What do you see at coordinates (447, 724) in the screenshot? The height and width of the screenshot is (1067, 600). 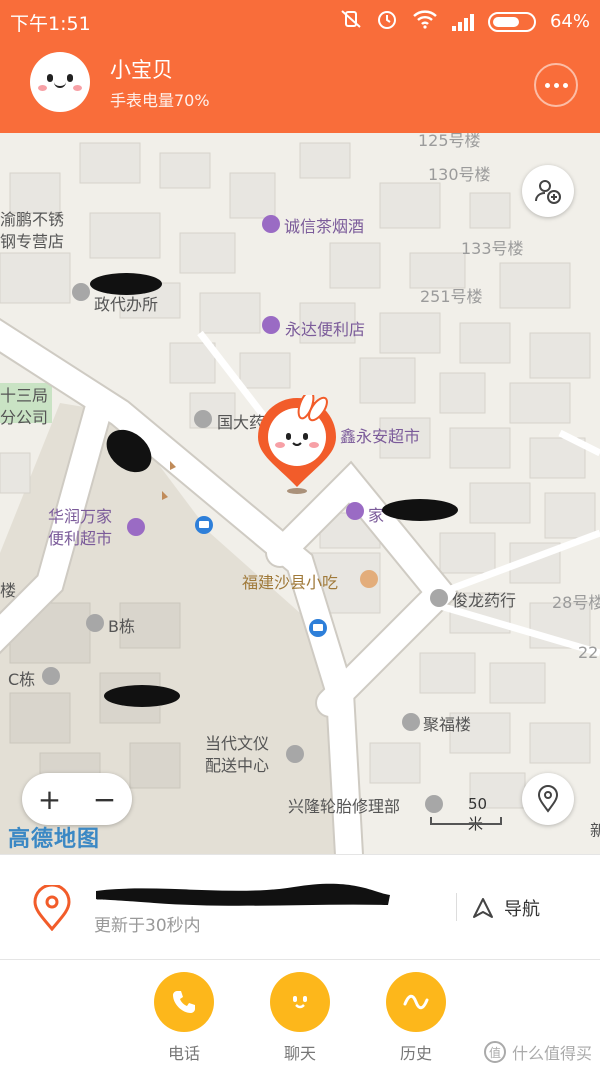 I see `map-label: 聚福楼` at bounding box center [447, 724].